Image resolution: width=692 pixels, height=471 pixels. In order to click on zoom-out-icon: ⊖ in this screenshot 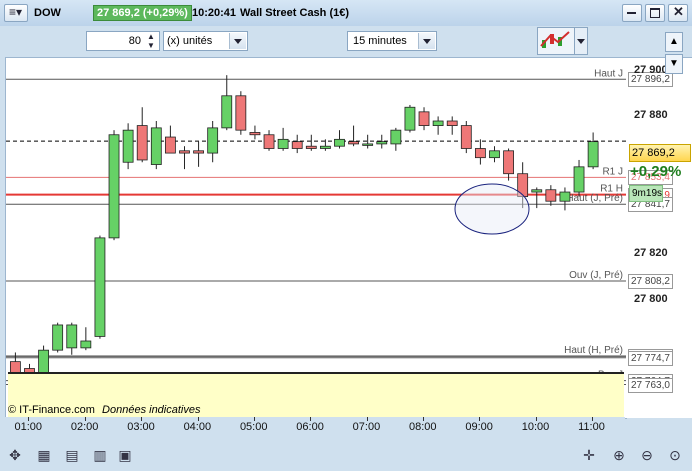, I will do `click(647, 455)`.